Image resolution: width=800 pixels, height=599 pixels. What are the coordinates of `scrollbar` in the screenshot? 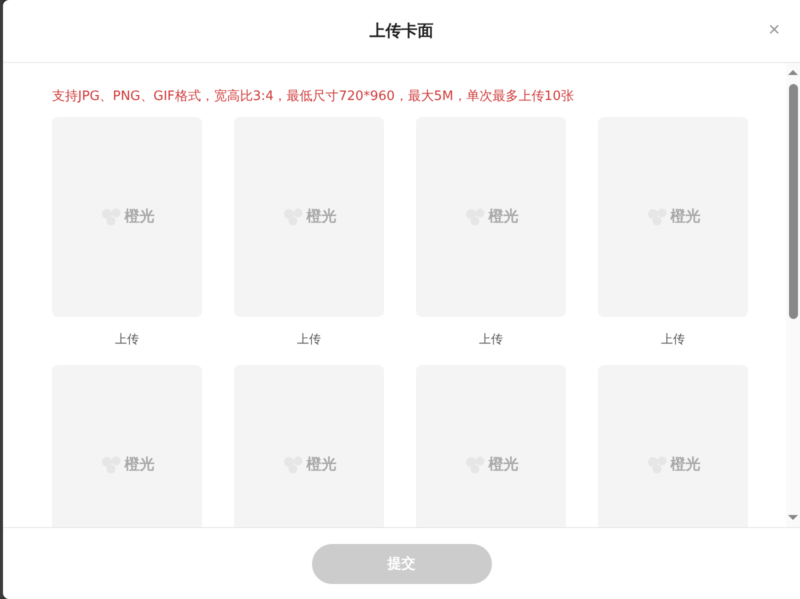 It's located at (793, 295).